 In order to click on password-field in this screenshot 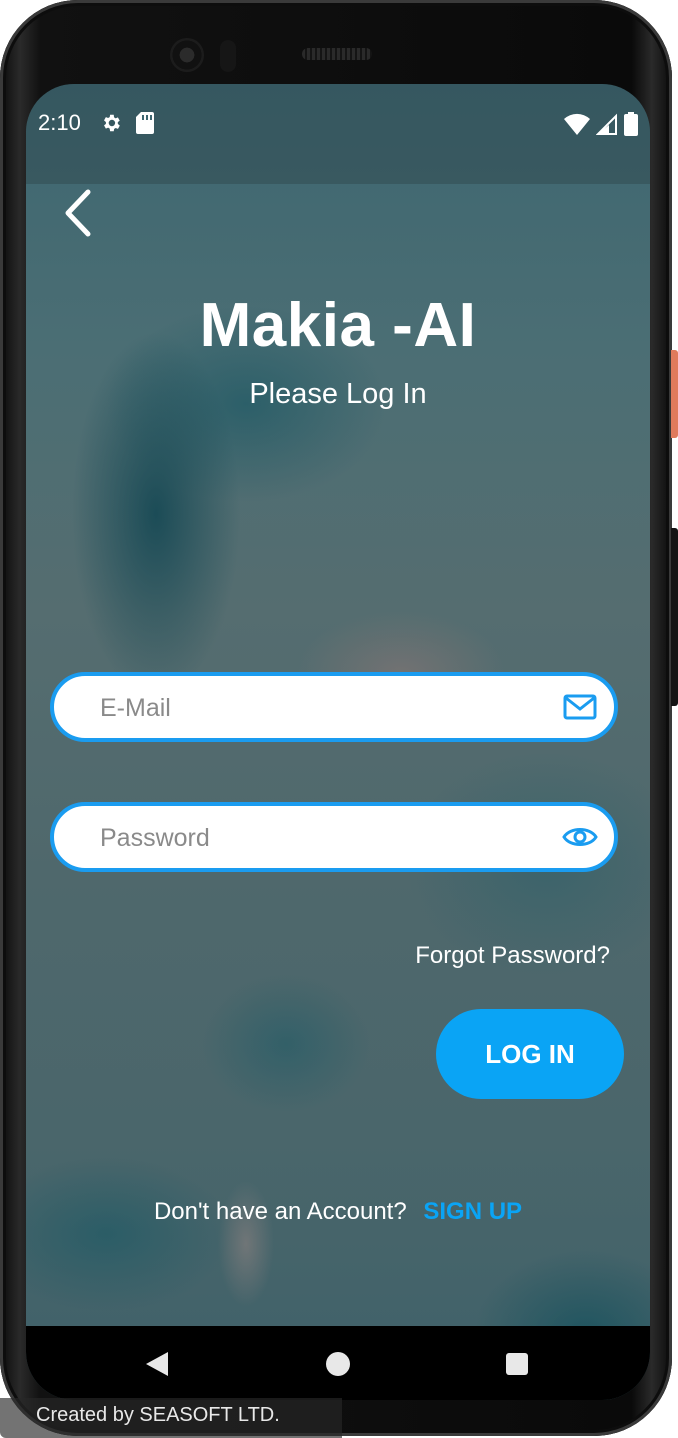, I will do `click(334, 837)`.